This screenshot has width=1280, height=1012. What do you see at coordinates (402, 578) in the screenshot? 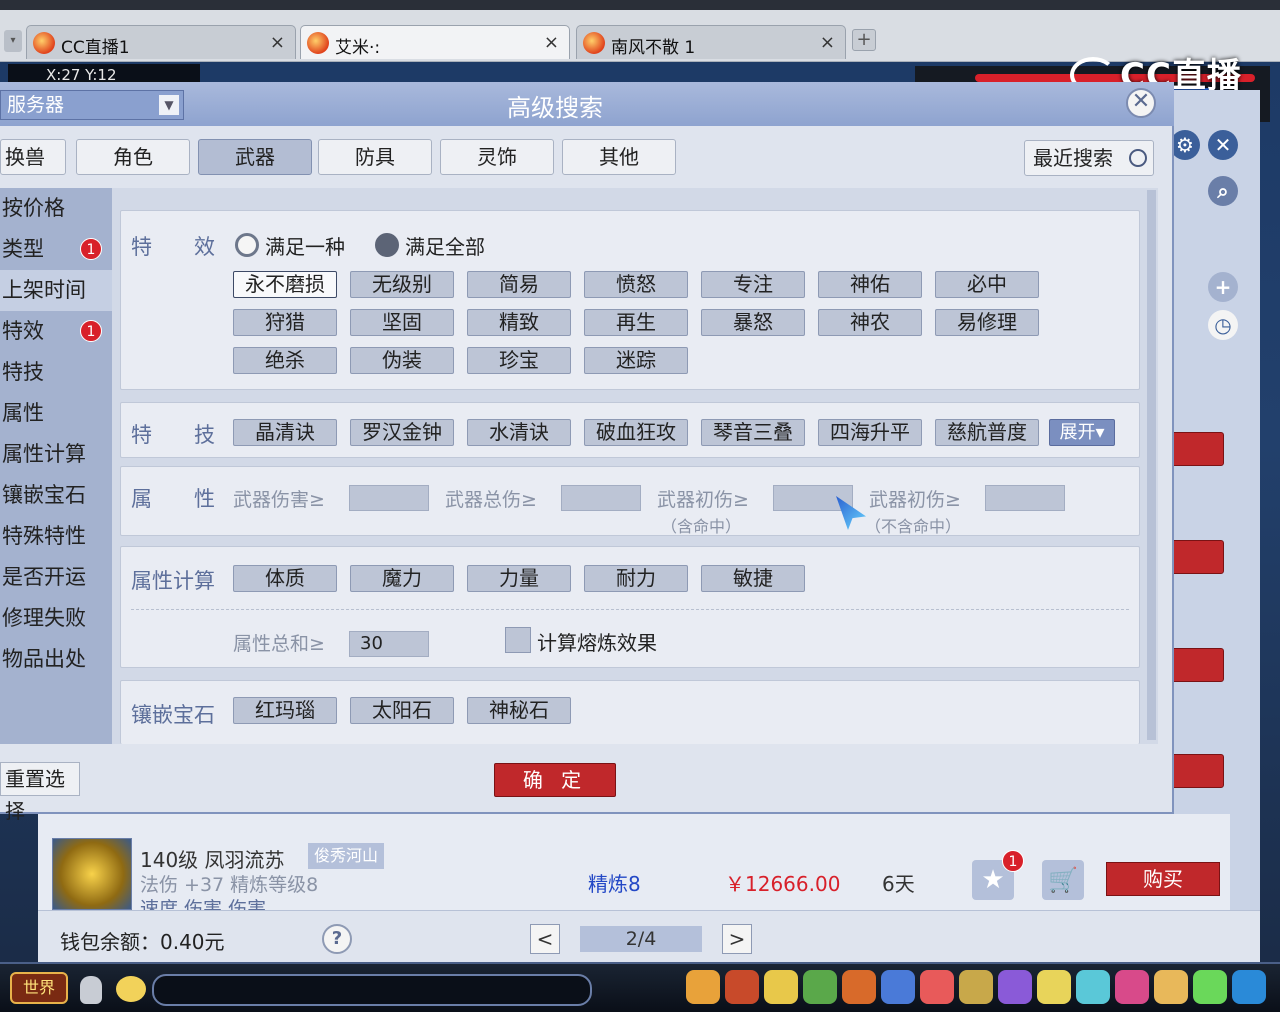
I see `attr-calc-chip: 魔力` at bounding box center [402, 578].